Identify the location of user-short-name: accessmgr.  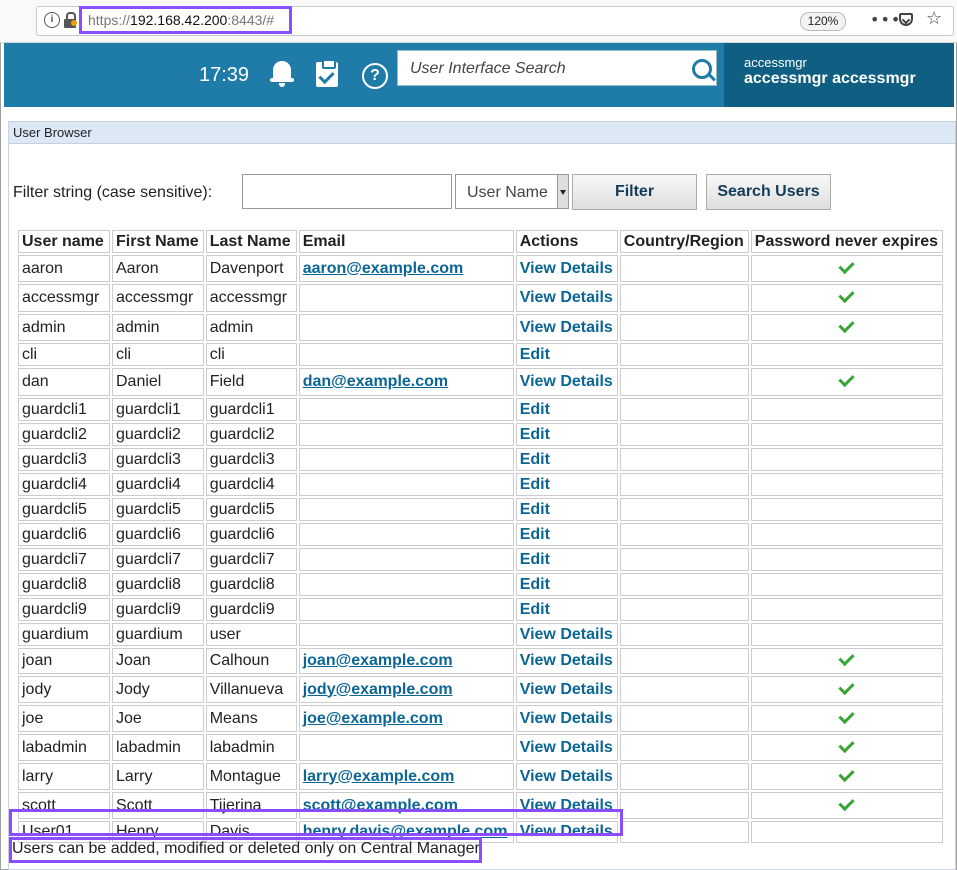
(775, 62).